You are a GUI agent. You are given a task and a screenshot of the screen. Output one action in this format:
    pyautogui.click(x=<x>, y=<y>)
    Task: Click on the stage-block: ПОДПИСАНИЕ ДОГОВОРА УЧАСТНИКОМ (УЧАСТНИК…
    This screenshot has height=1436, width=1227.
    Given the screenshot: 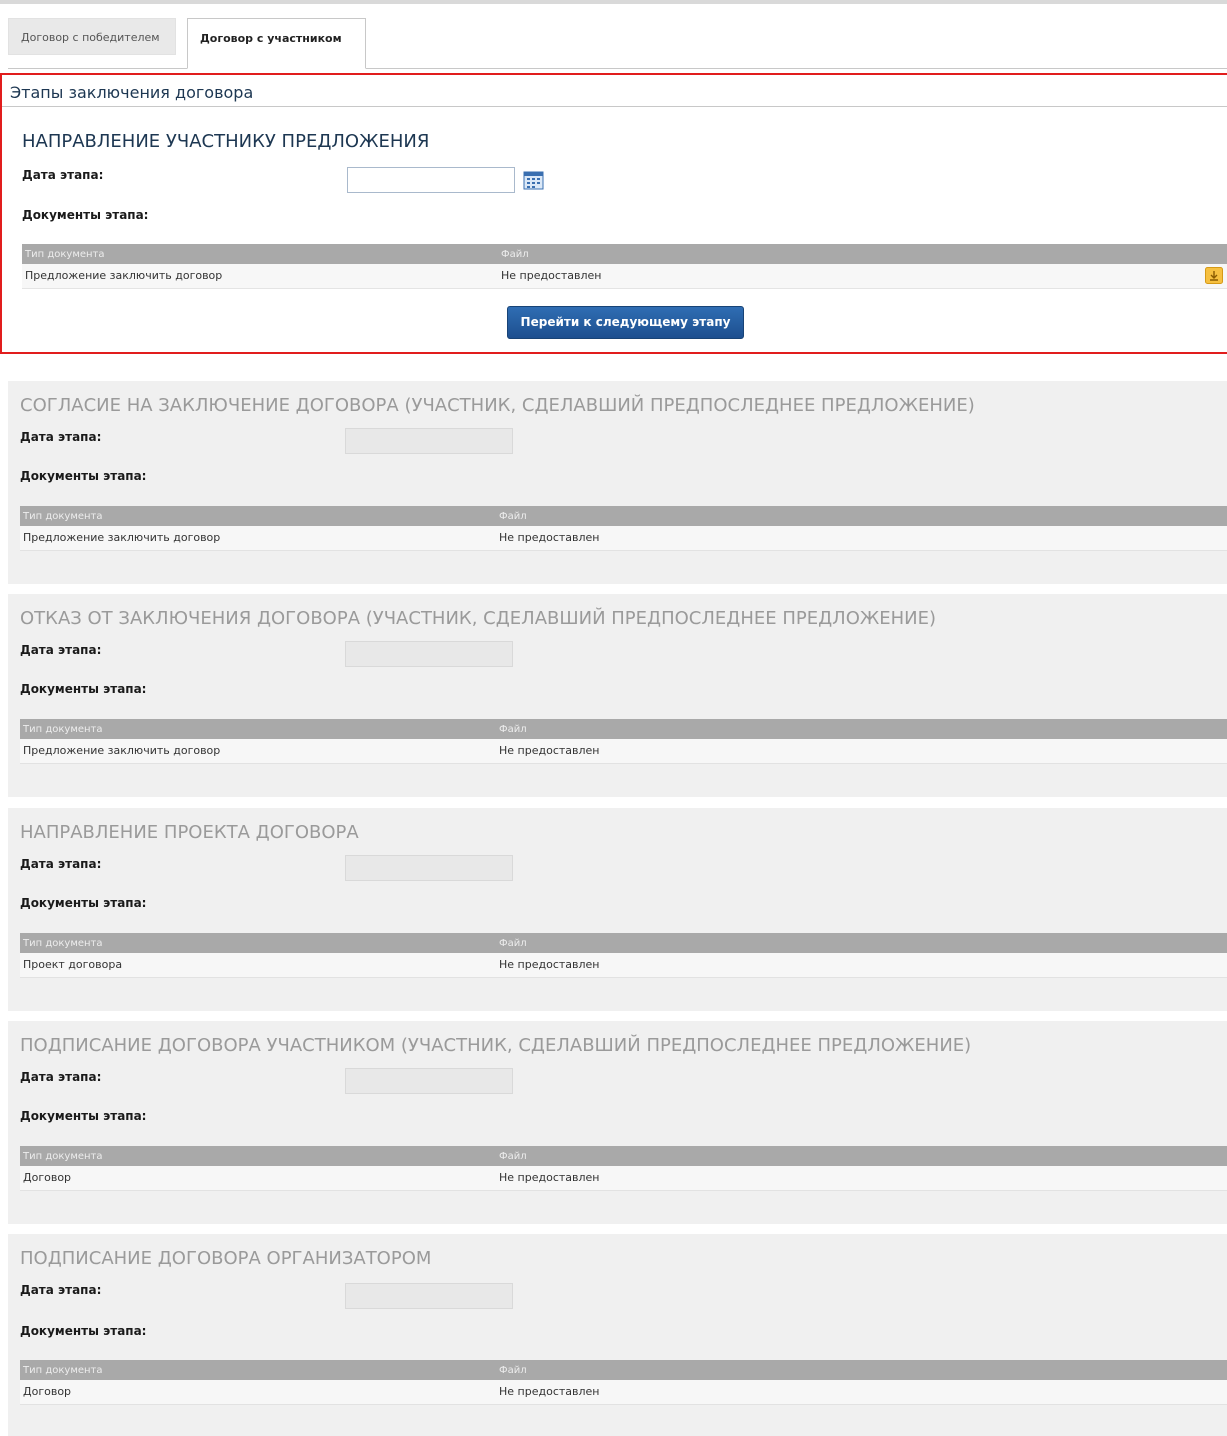 What is the action you would take?
    pyautogui.click(x=617, y=1122)
    